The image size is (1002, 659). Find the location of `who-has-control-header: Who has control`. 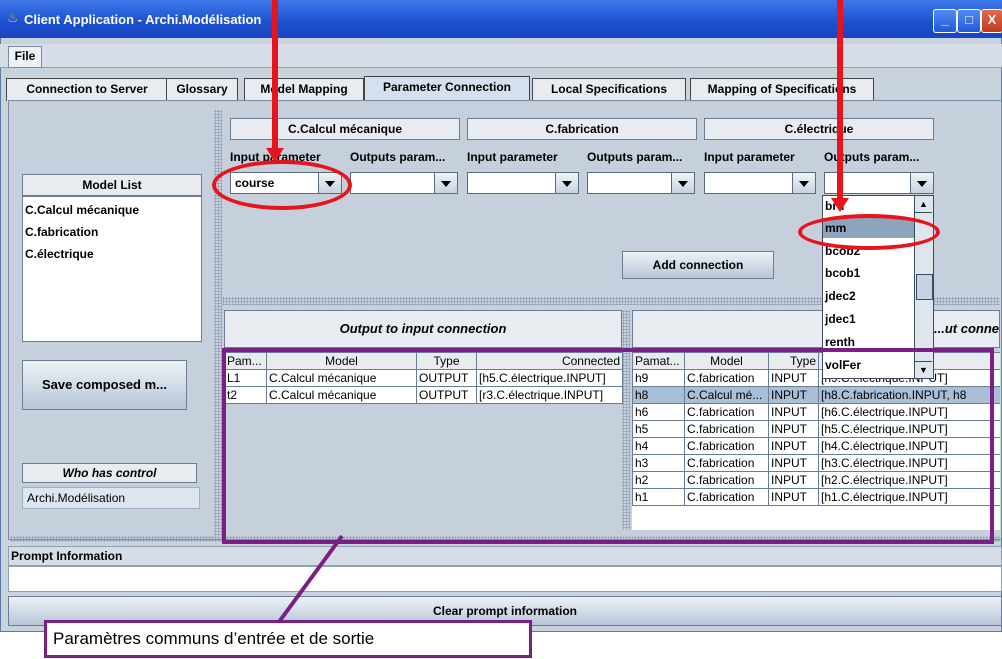

who-has-control-header: Who has control is located at coordinates (109, 473).